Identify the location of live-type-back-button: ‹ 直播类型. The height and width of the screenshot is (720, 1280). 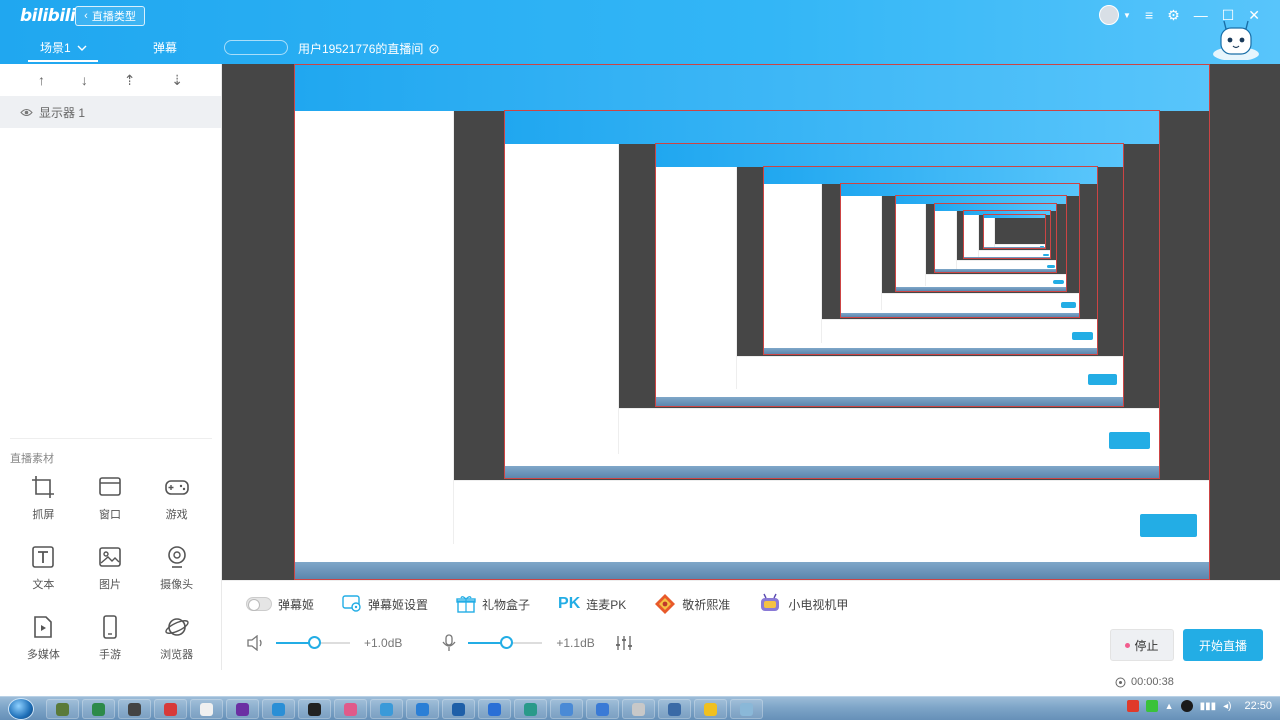
(110, 16).